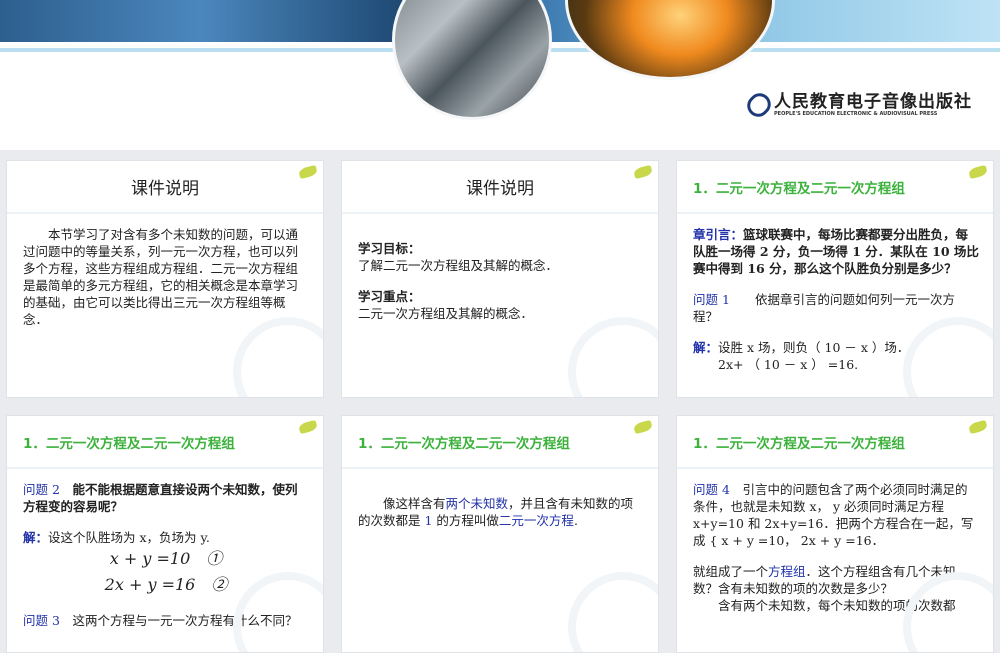  I want to click on rocket-launch-photo, so click(670, 40).